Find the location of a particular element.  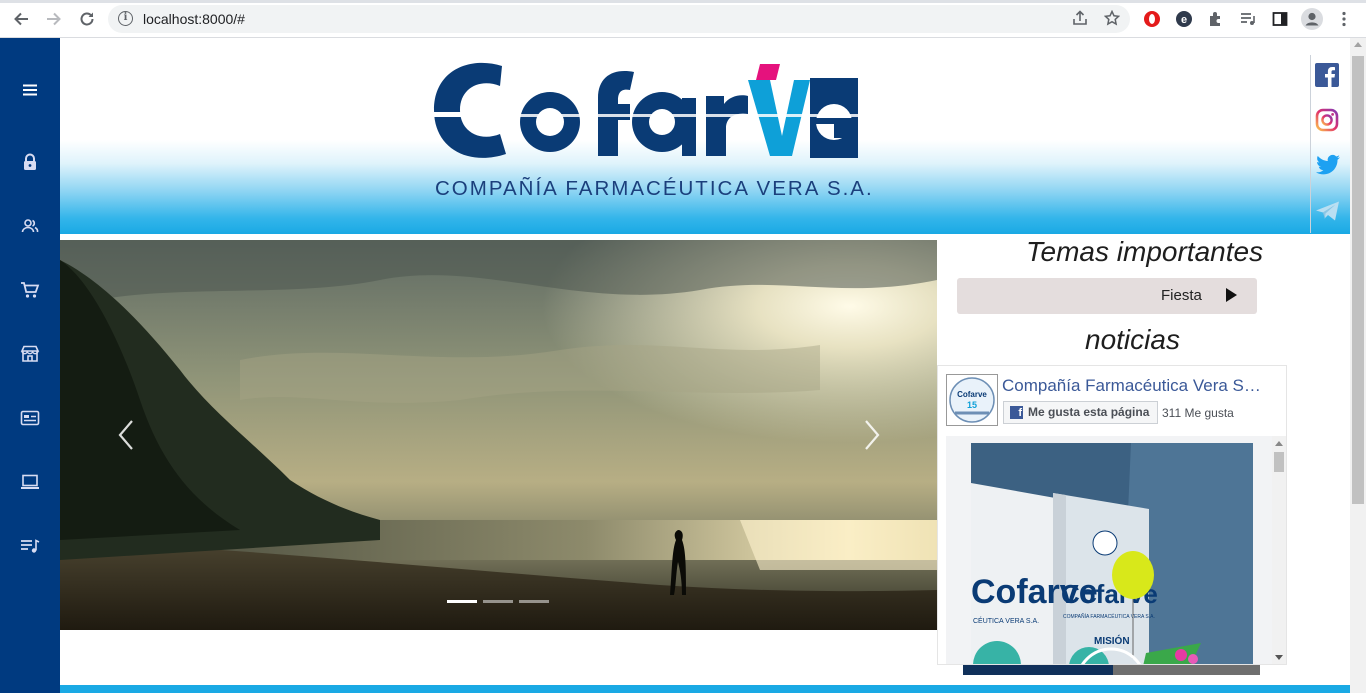

menu-icon is located at coordinates (30, 90).